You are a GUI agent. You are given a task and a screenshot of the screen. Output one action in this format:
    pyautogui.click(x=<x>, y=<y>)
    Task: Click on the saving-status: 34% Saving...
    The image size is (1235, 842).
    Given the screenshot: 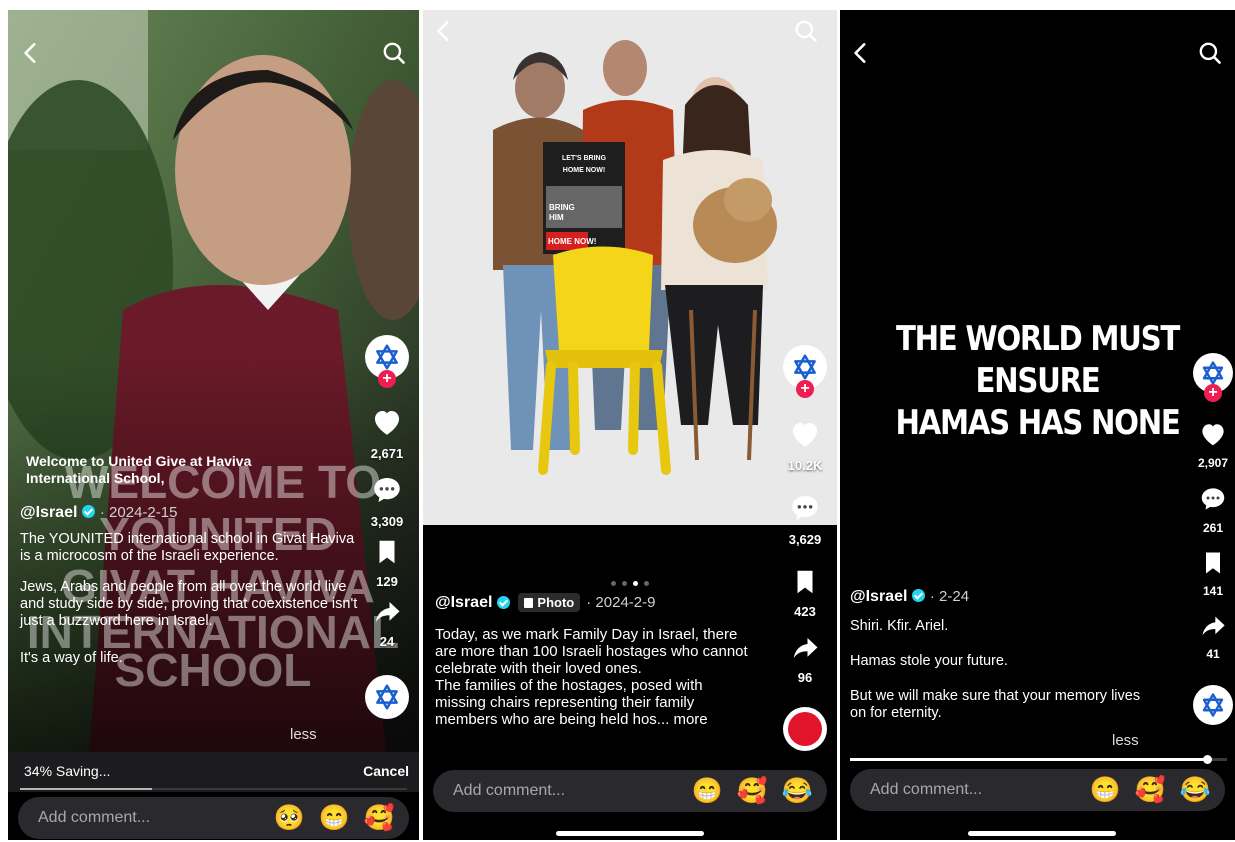 What is the action you would take?
    pyautogui.click(x=67, y=771)
    